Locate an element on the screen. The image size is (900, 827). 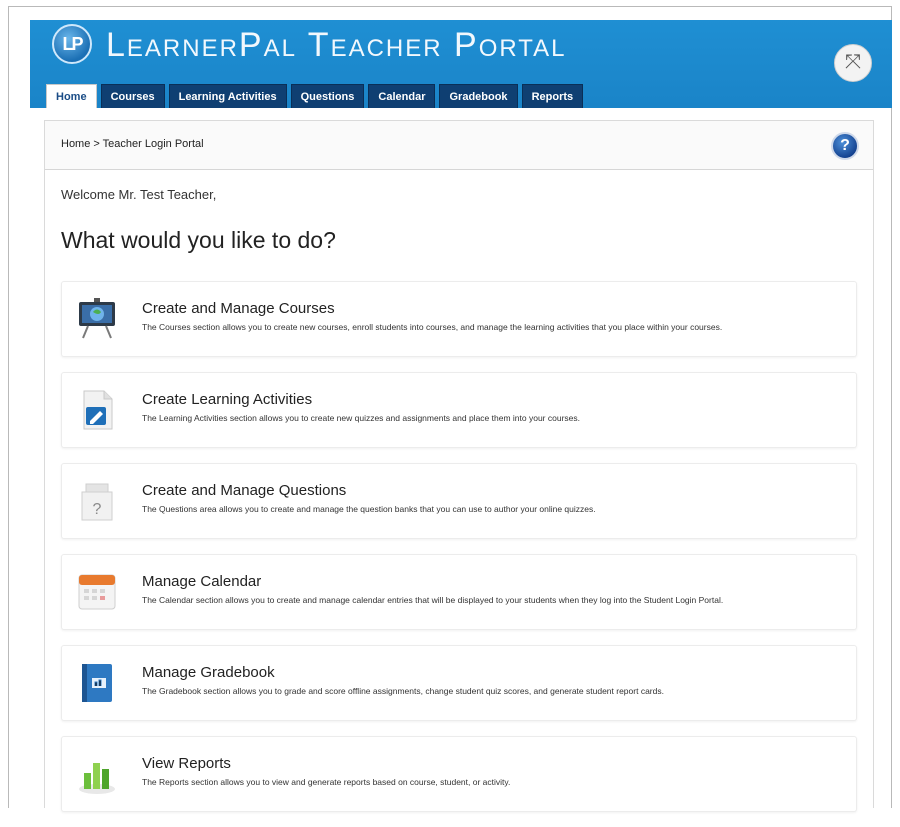
breadcrumb-bar: Home > Teacher Login Portal ? is located at coordinates (459, 145).